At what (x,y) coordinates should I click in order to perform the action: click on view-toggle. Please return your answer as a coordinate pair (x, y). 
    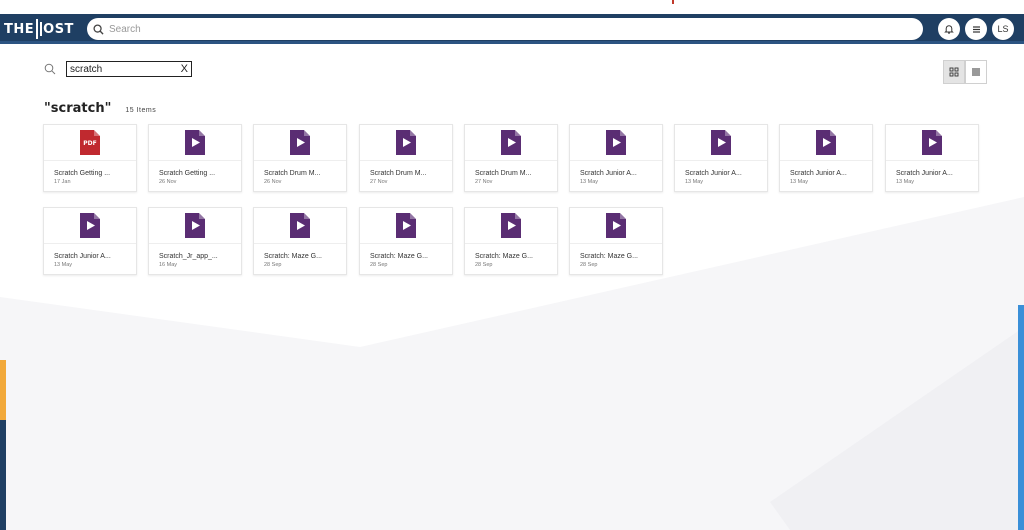
    Looking at the image, I should click on (965, 72).